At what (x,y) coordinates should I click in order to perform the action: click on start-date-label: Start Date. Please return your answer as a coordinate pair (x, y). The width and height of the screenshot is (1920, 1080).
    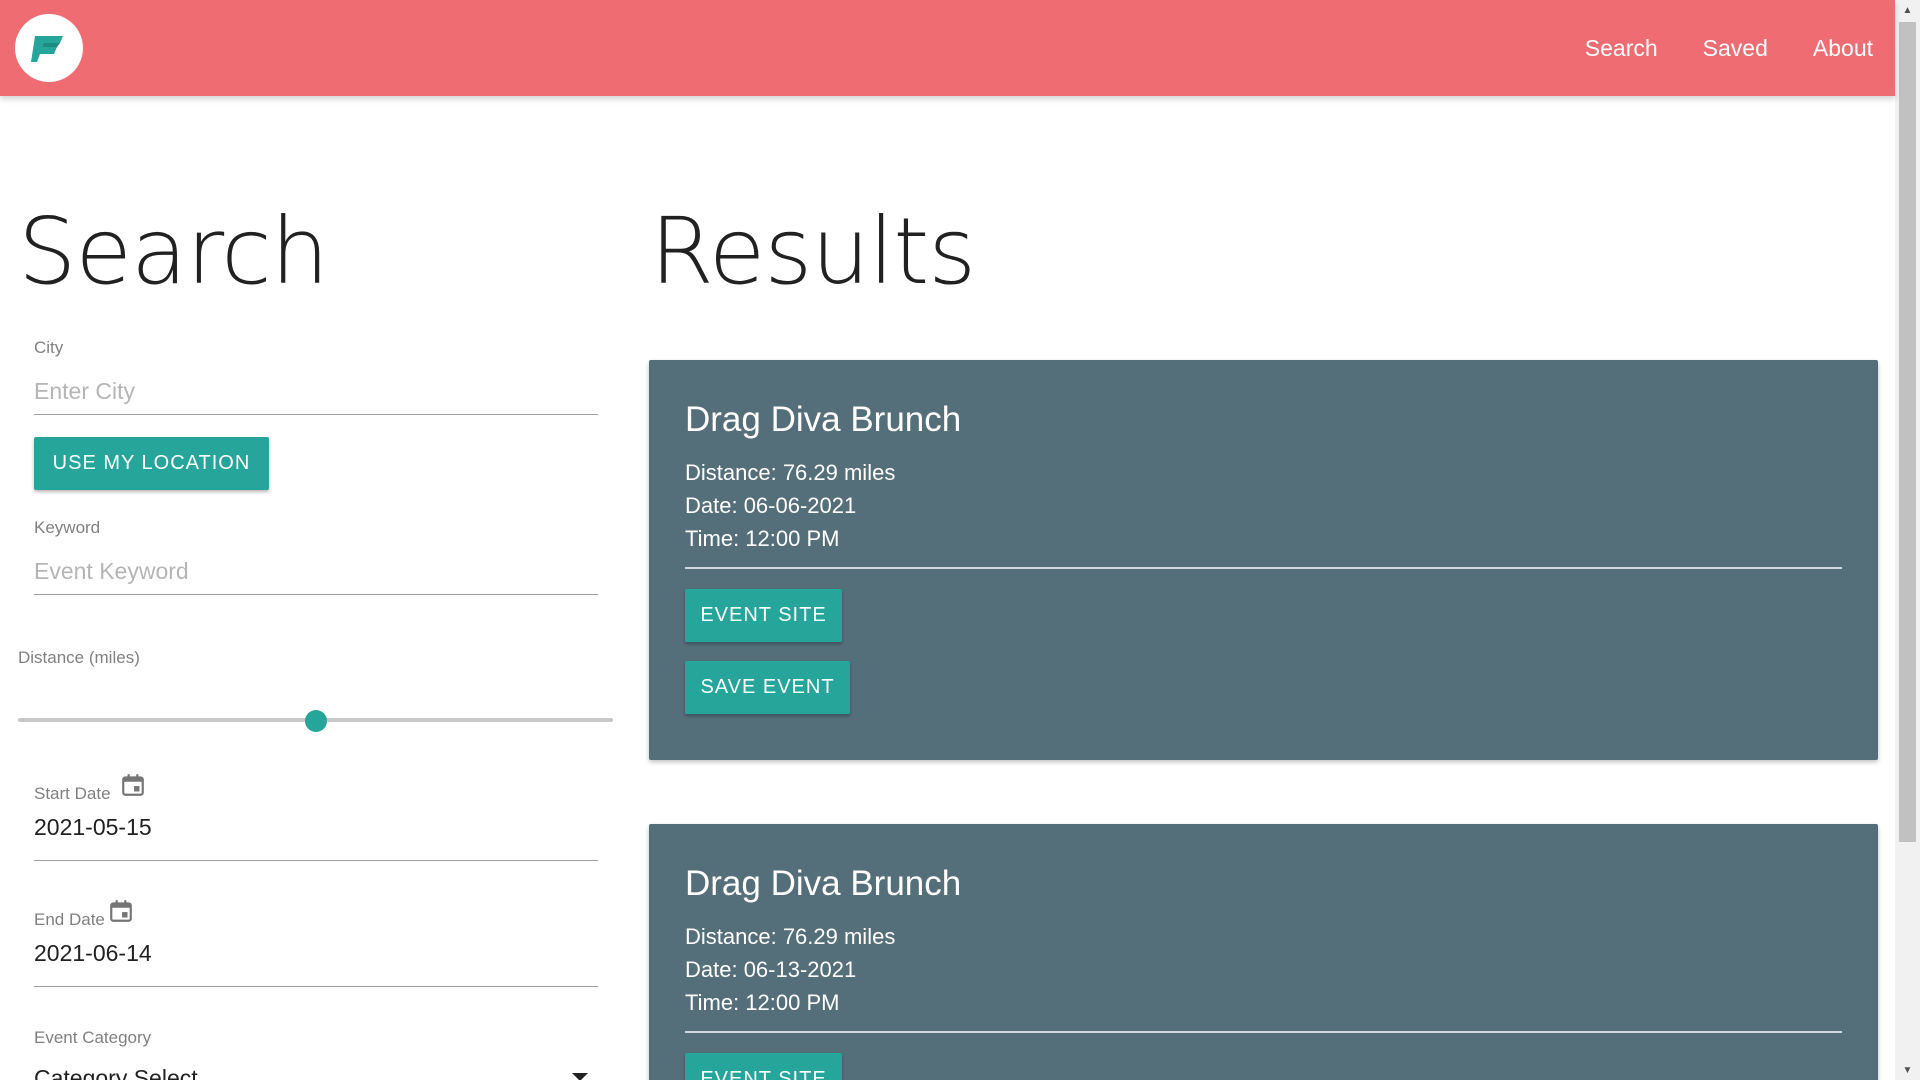
    Looking at the image, I should click on (72, 793).